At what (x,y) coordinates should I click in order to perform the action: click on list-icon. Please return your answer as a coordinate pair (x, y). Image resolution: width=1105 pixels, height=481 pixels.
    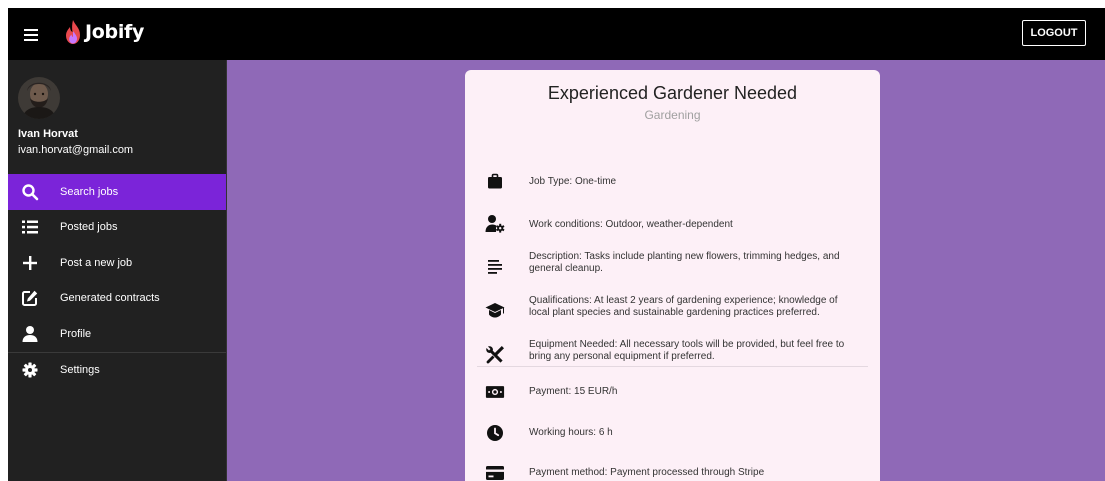
    Looking at the image, I should click on (30, 227).